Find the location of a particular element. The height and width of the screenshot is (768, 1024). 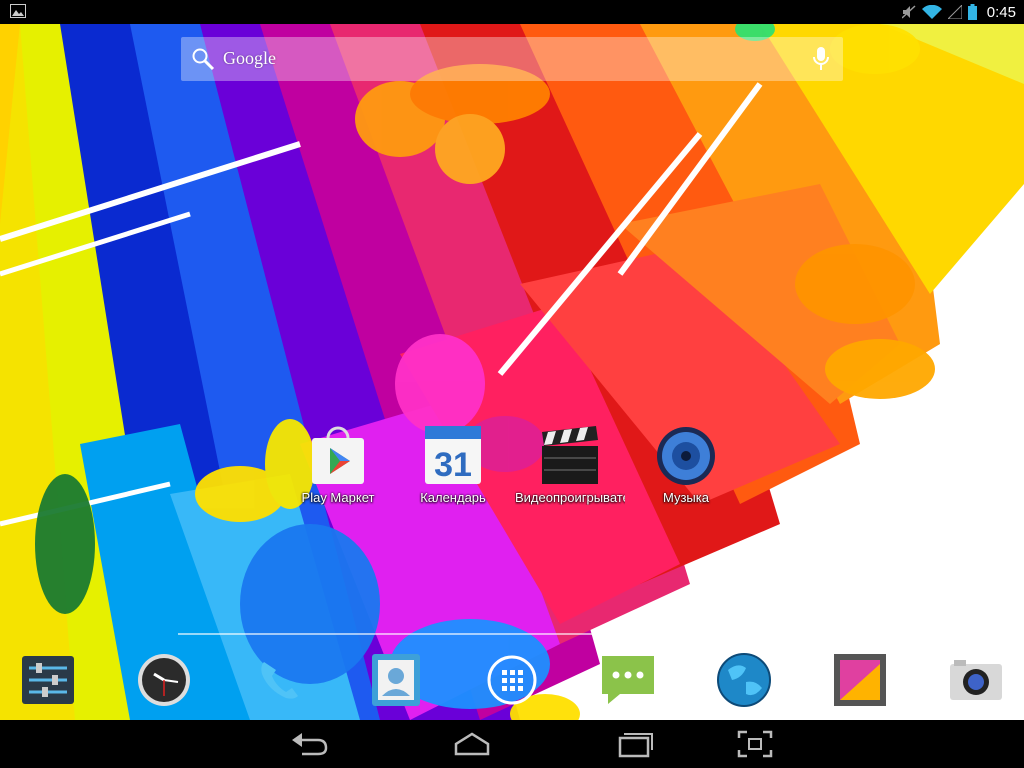

clock-icon is located at coordinates (164, 680).